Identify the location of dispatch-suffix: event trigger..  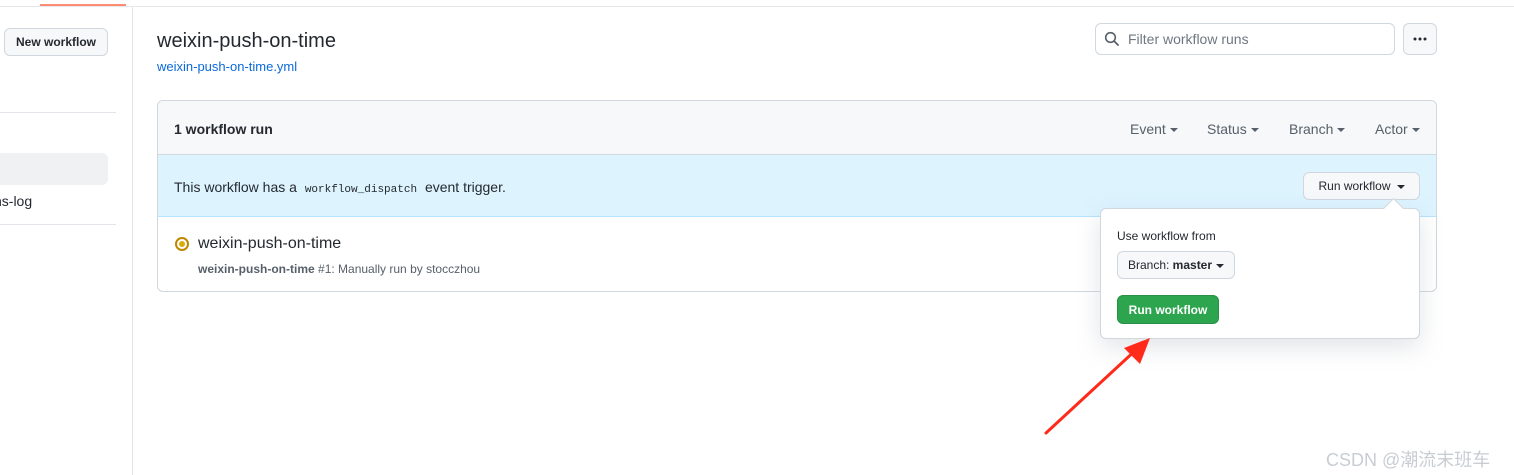
(465, 187).